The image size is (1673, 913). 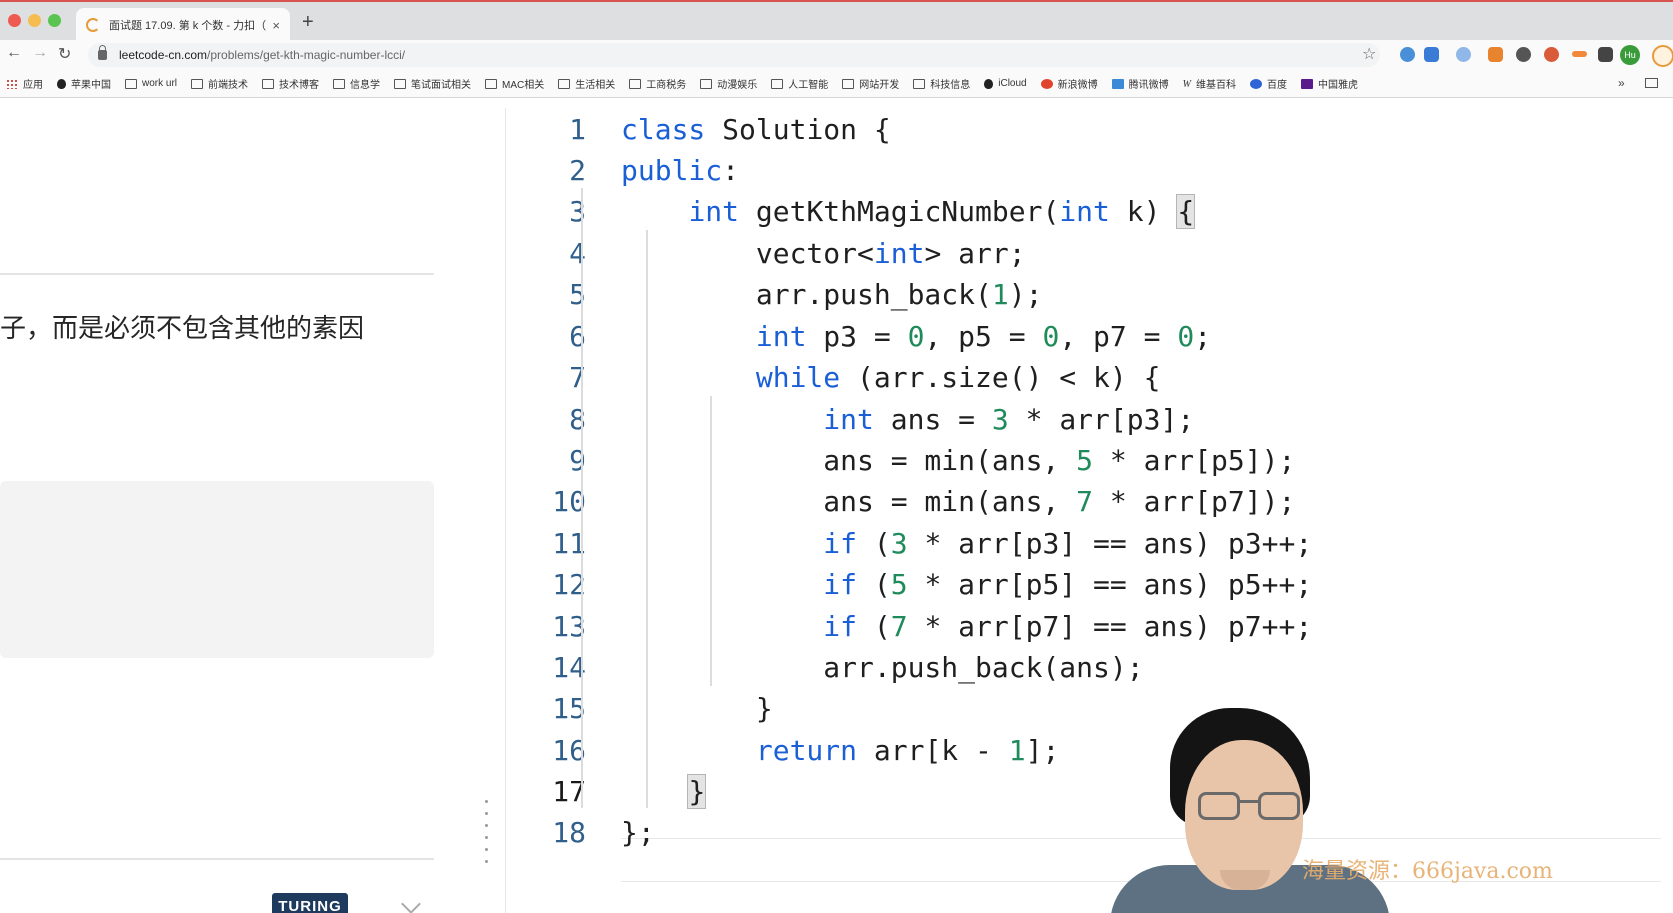 What do you see at coordinates (680, 171) in the screenshot?
I see `code-line: public:` at bounding box center [680, 171].